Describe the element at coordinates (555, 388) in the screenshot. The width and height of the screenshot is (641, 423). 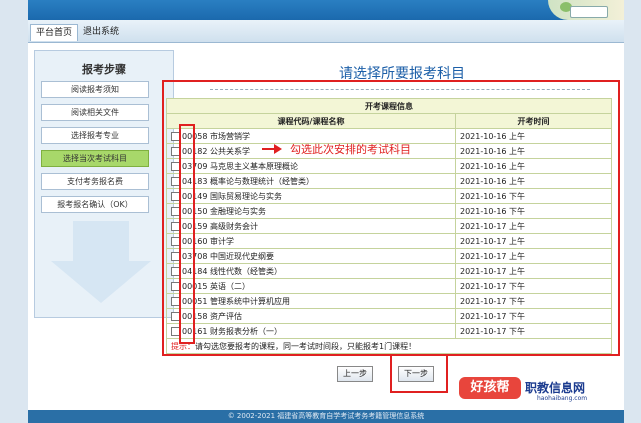
I see `watermark-name: 职教信息网` at that location.